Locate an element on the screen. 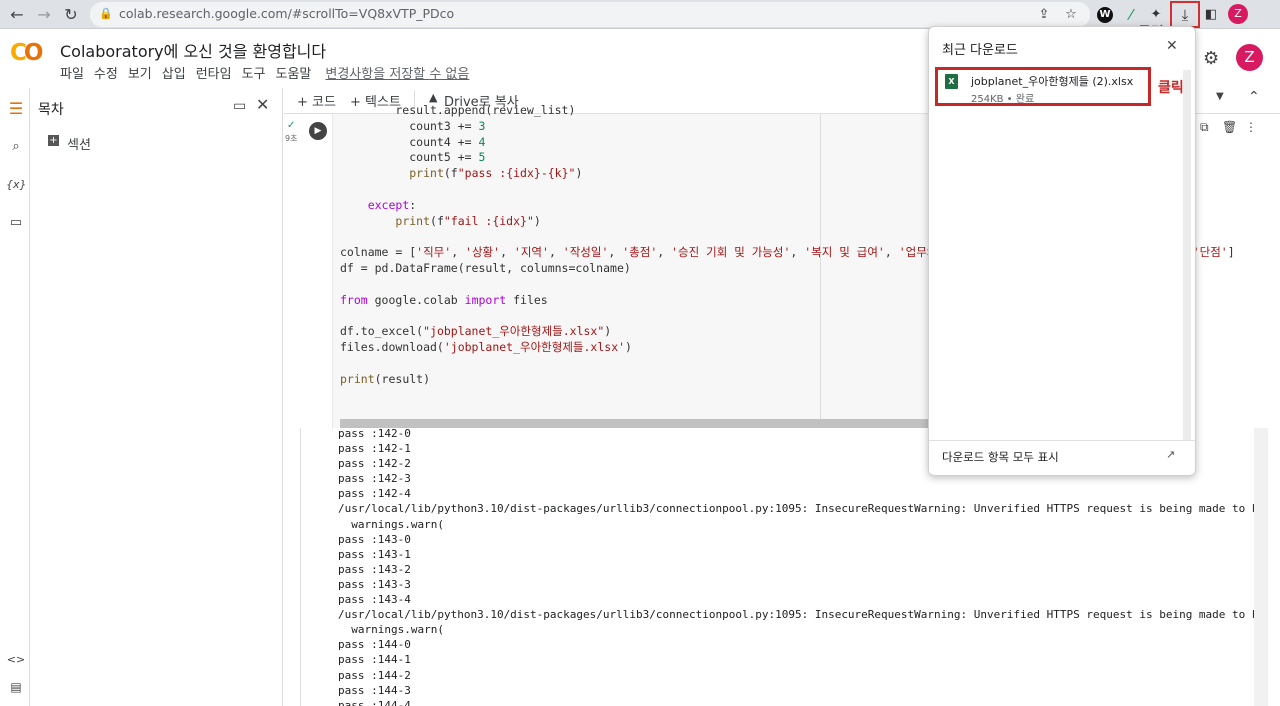 The image size is (1280, 706). settings-gear-icon: ⚙ is located at coordinates (1211, 58).